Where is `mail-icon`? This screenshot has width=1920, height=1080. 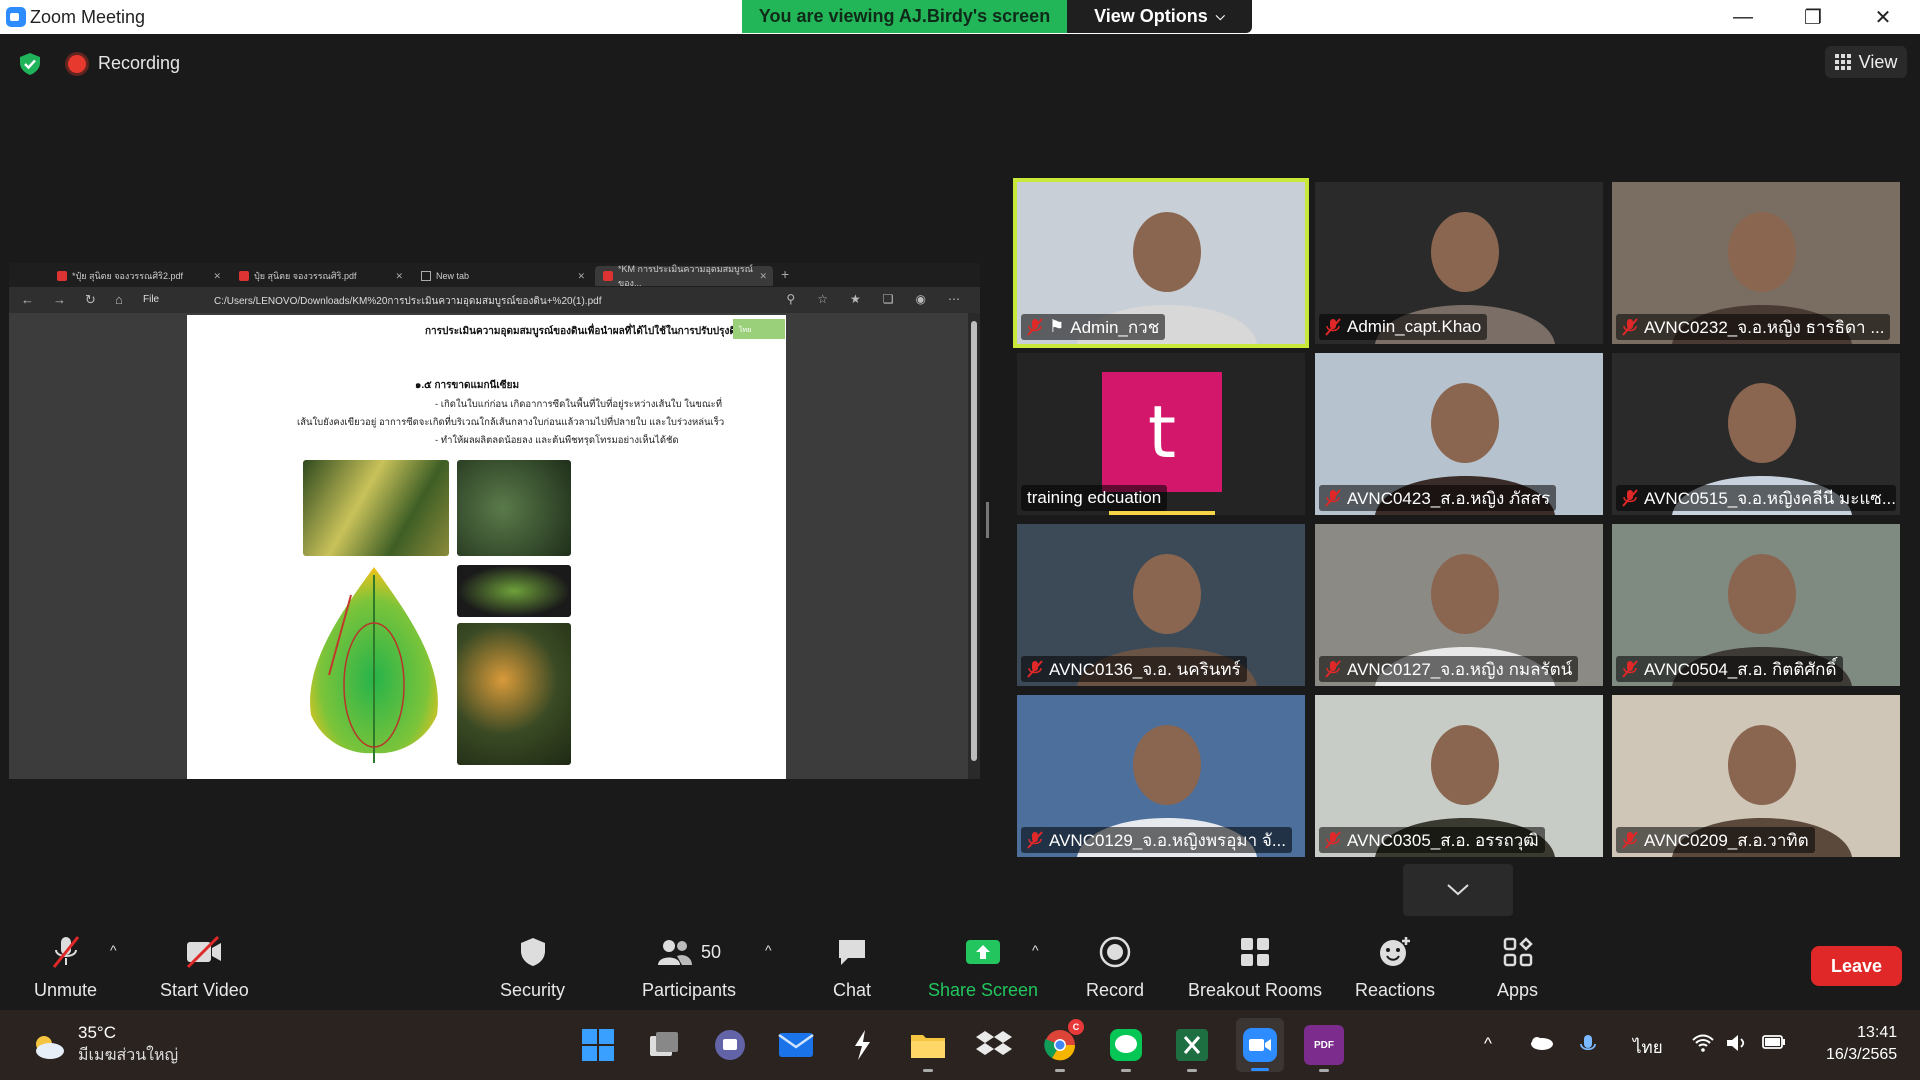 mail-icon is located at coordinates (796, 1045).